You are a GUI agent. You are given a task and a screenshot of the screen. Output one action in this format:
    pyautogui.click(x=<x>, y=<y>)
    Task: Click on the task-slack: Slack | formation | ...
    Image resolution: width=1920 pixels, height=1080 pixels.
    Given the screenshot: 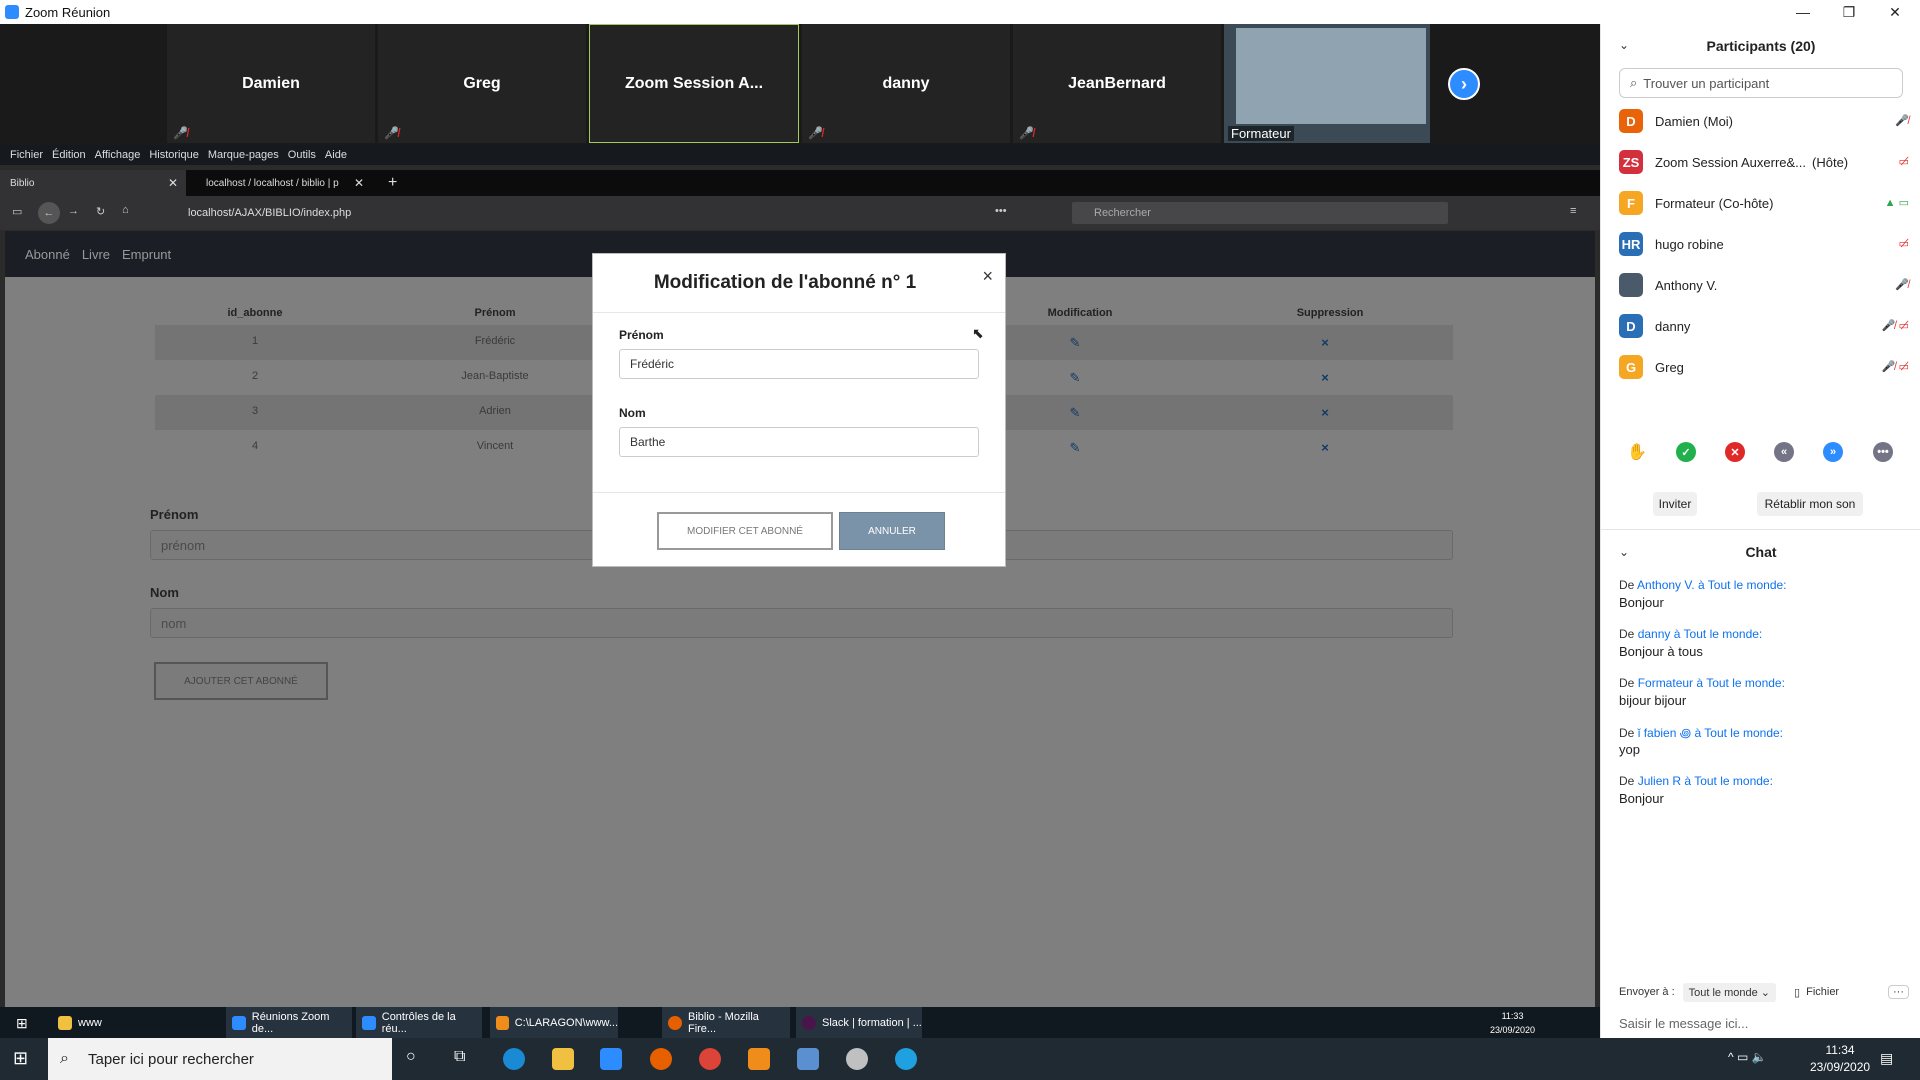 What is the action you would take?
    pyautogui.click(x=859, y=1023)
    